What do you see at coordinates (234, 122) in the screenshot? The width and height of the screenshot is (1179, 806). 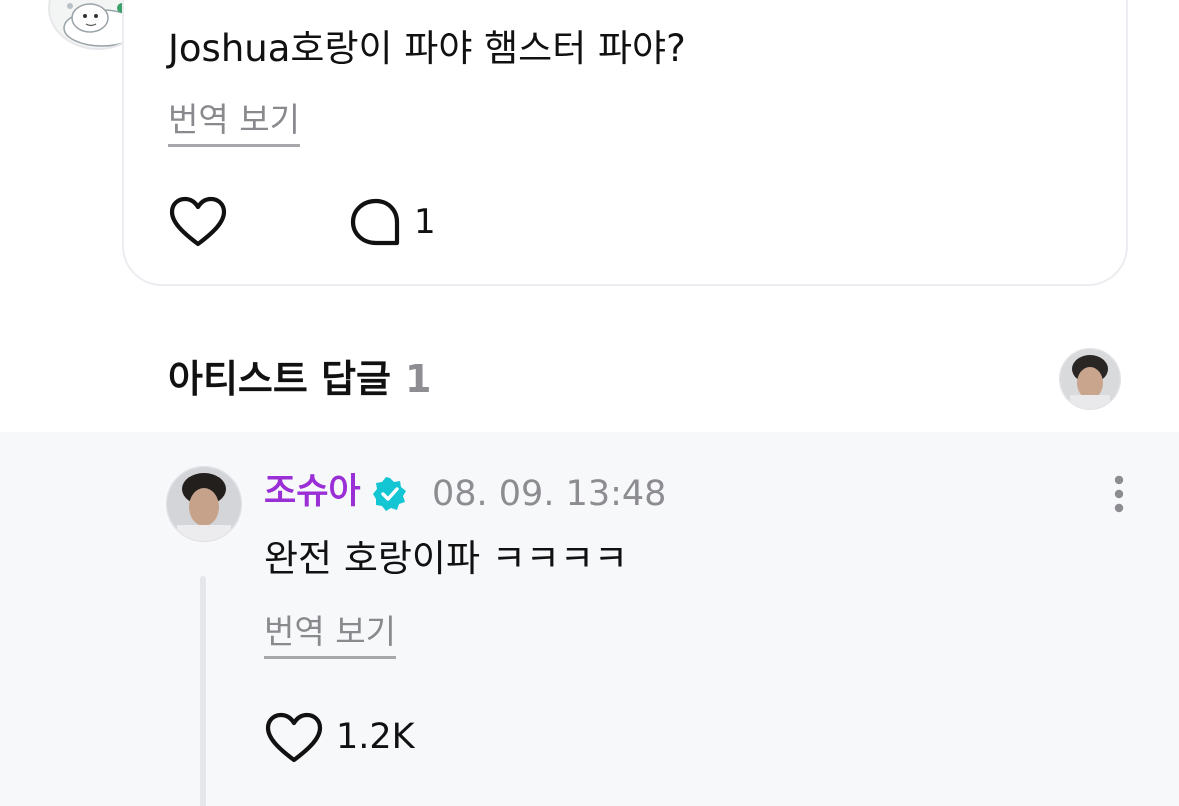 I see `post-translate-link: 번역 보기` at bounding box center [234, 122].